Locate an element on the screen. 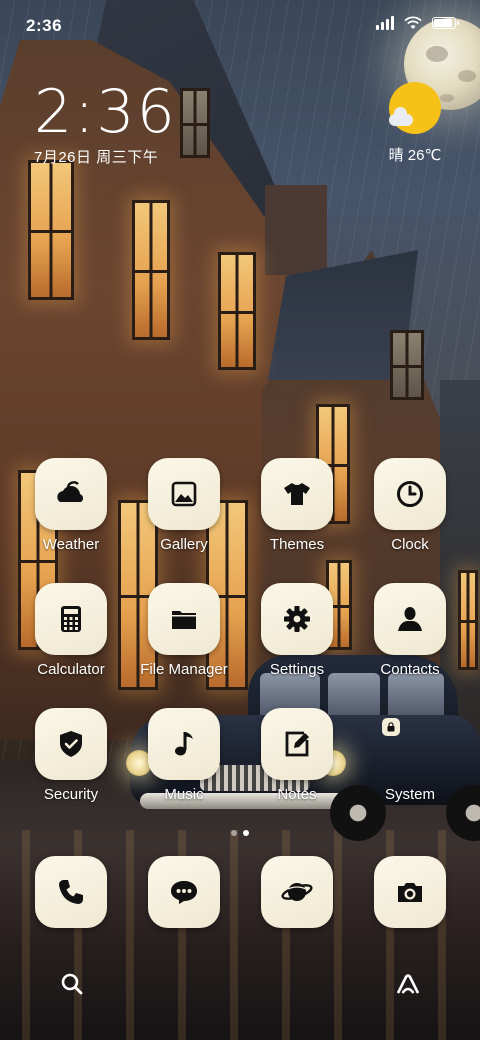  lock-icon is located at coordinates (391, 727).